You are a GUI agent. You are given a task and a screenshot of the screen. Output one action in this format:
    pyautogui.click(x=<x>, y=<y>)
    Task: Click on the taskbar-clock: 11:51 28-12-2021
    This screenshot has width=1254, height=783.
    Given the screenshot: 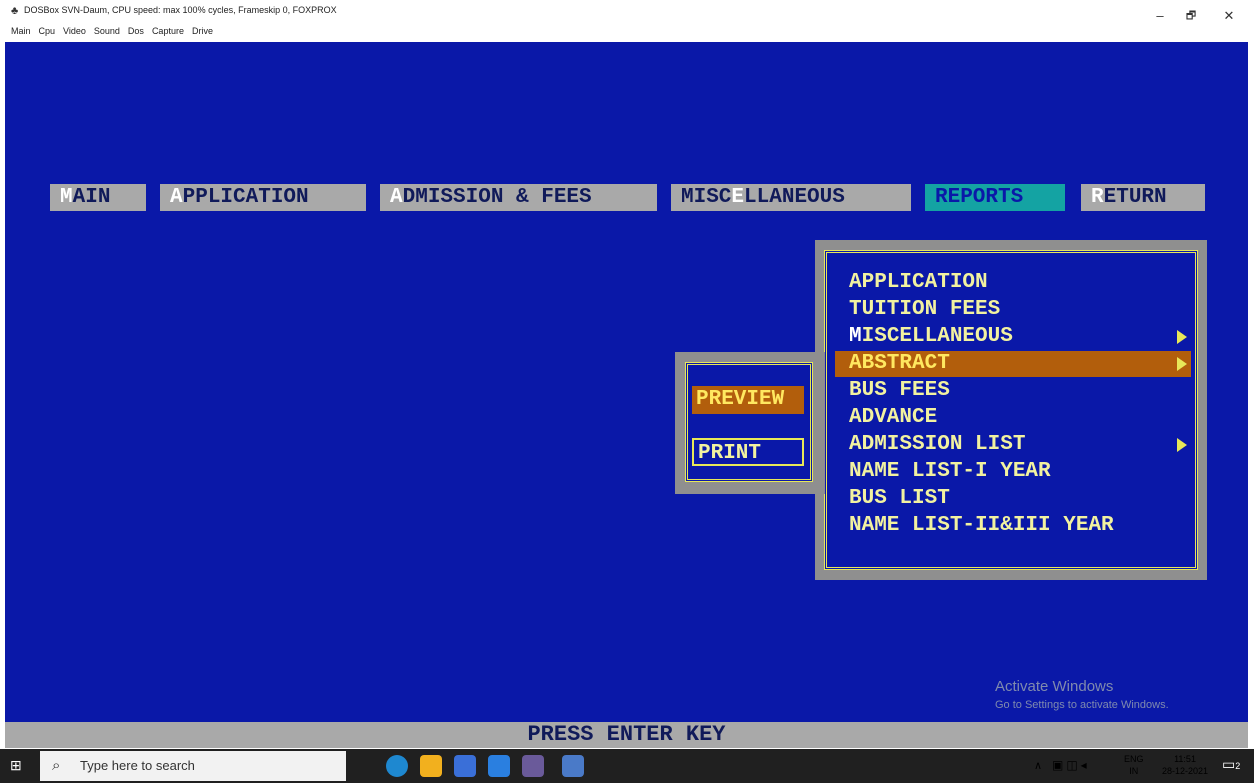 What is the action you would take?
    pyautogui.click(x=1185, y=765)
    